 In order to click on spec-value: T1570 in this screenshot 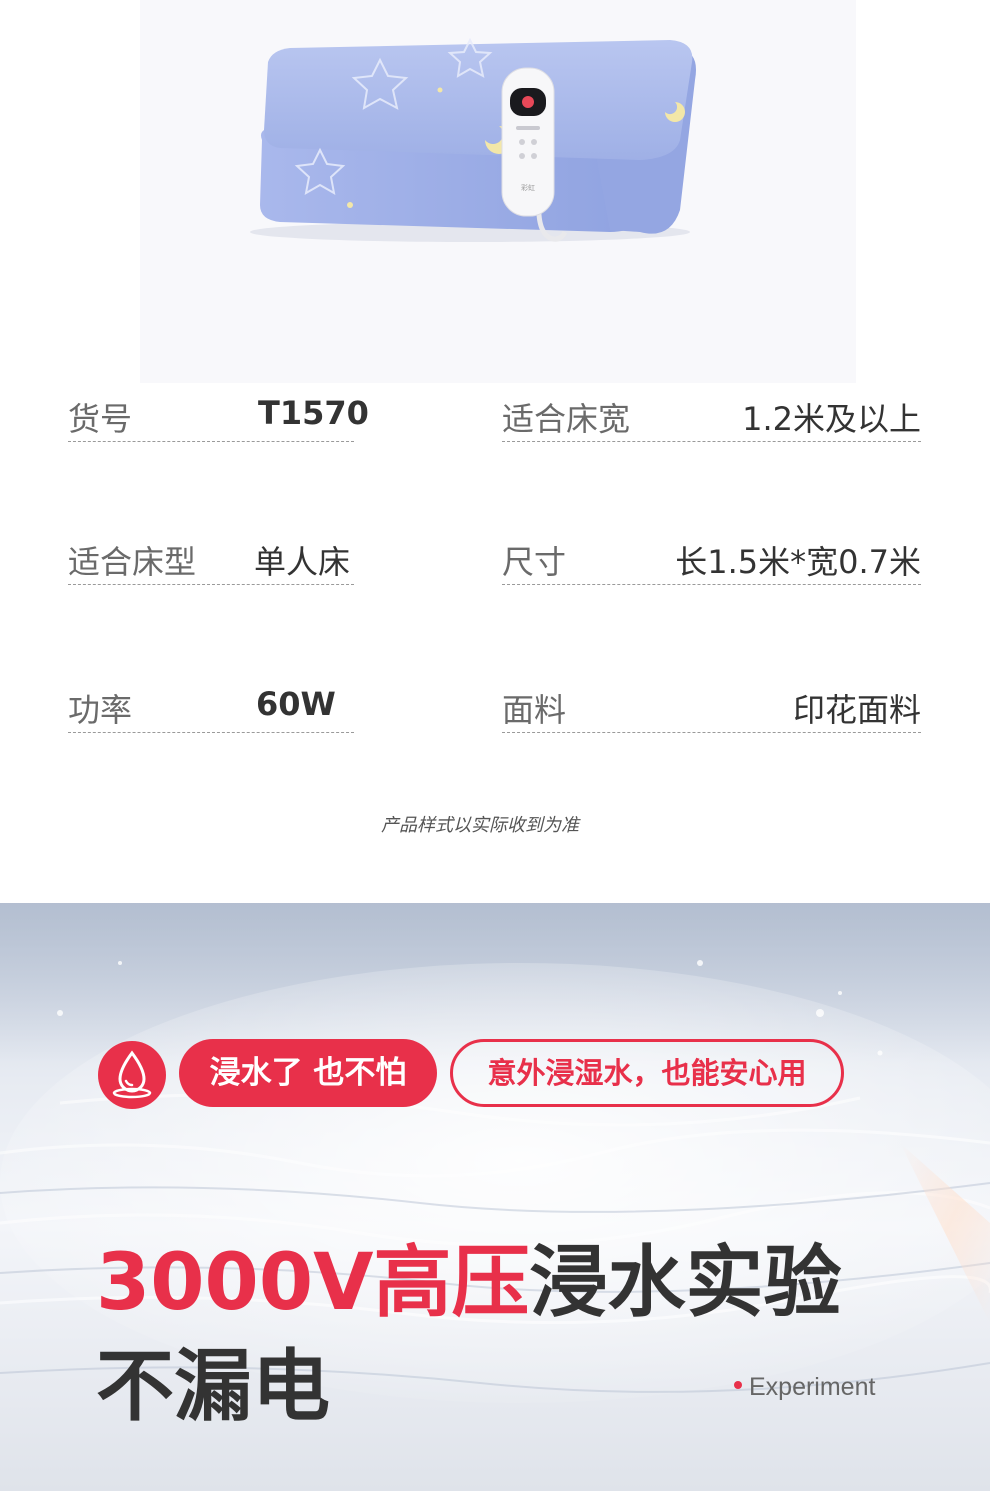, I will do `click(313, 413)`.